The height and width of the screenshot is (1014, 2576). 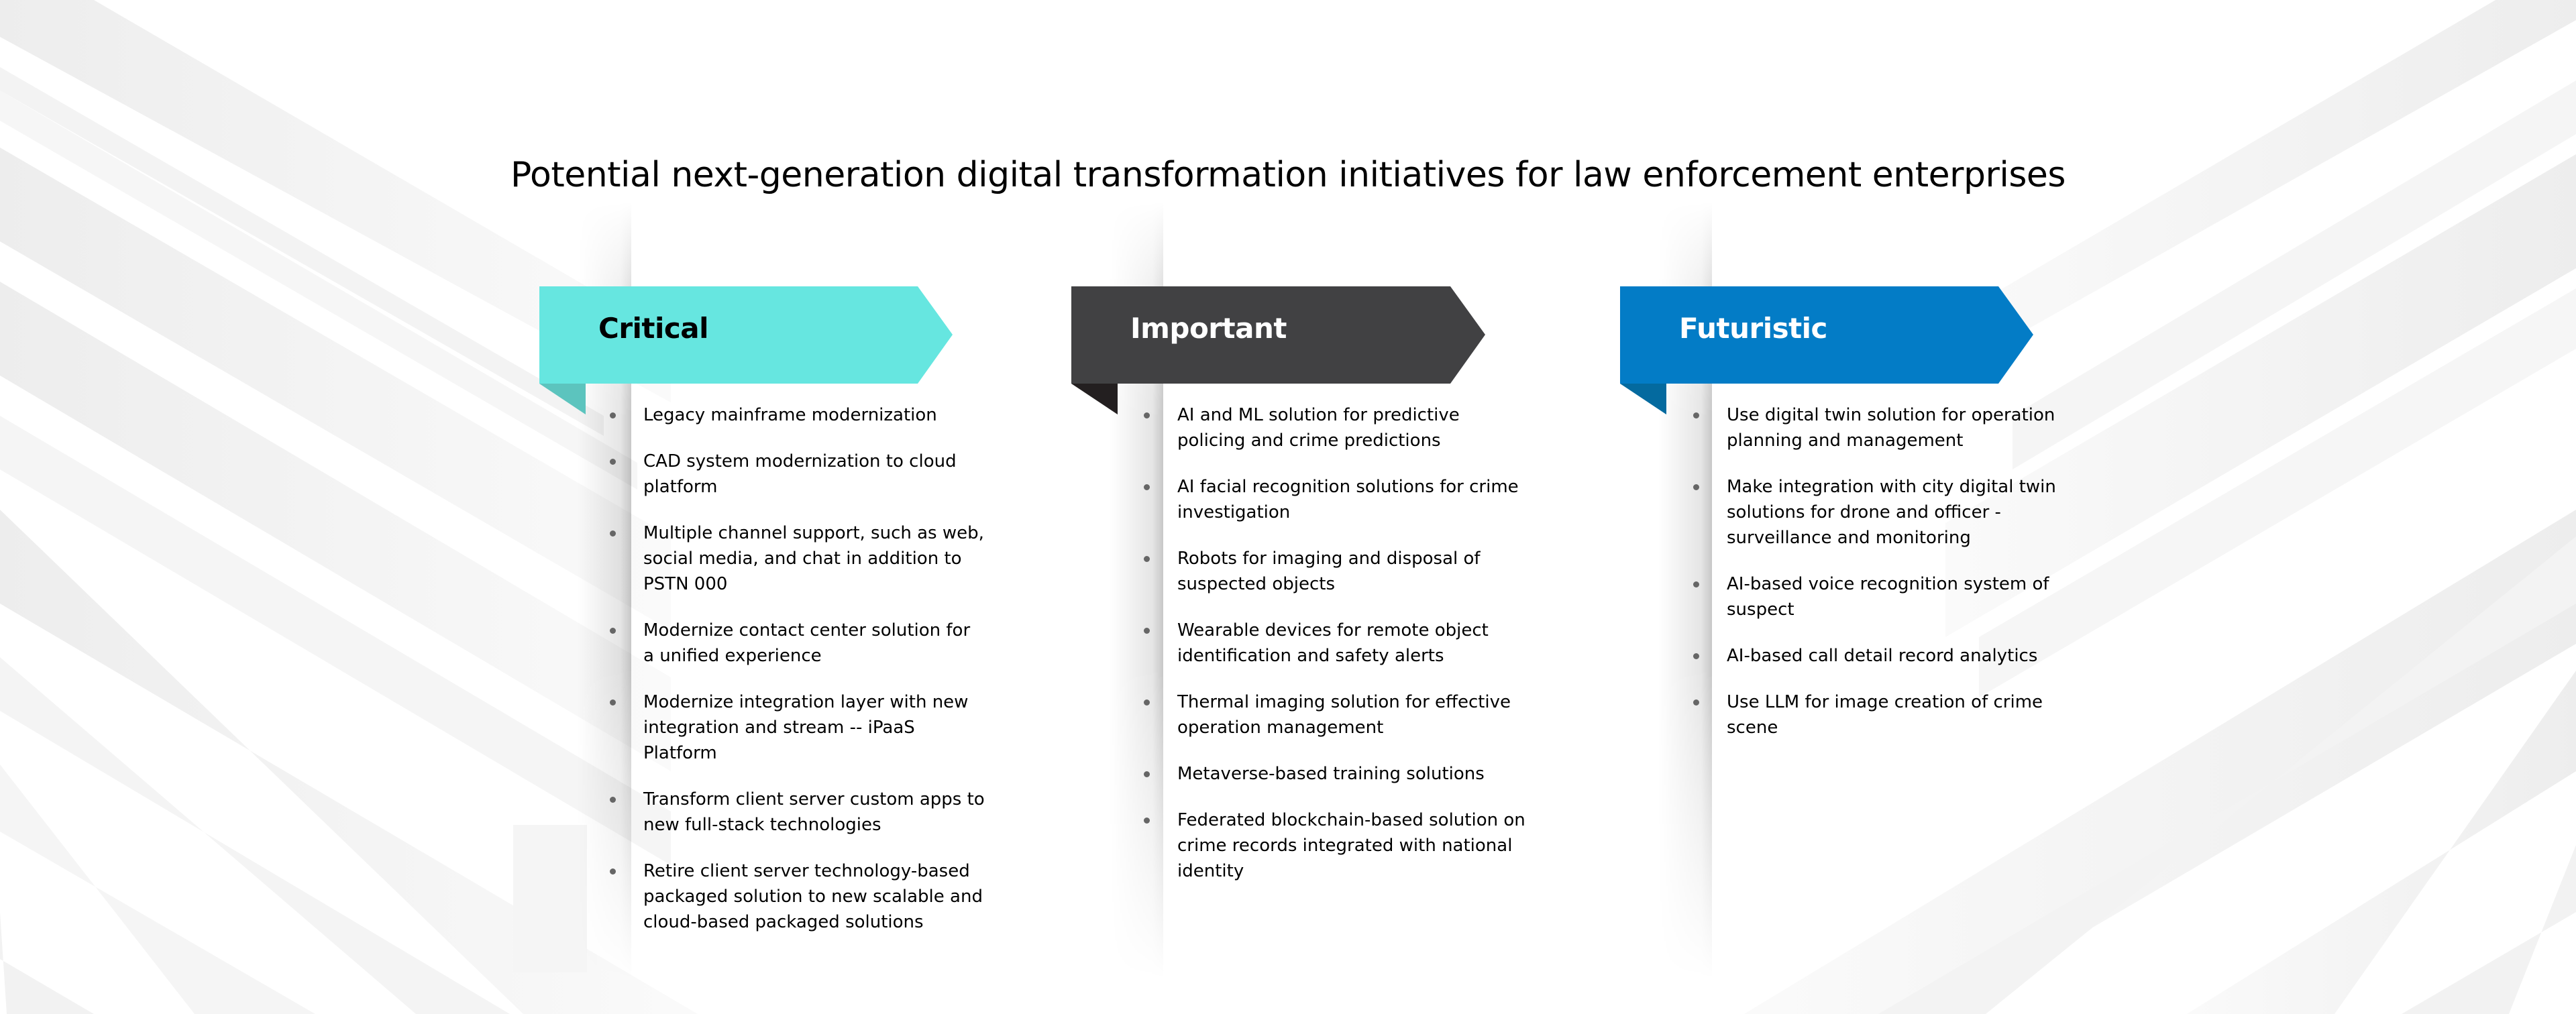 I want to click on list-item: Legacy mainframe modernization, so click(x=797, y=415).